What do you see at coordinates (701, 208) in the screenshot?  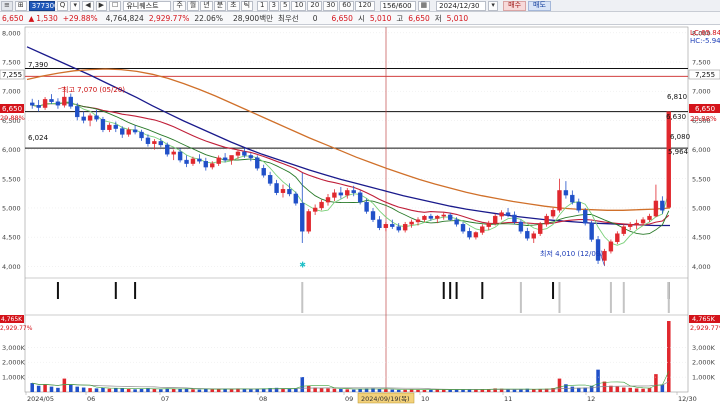 I see `y-tick-right: 5,000` at bounding box center [701, 208].